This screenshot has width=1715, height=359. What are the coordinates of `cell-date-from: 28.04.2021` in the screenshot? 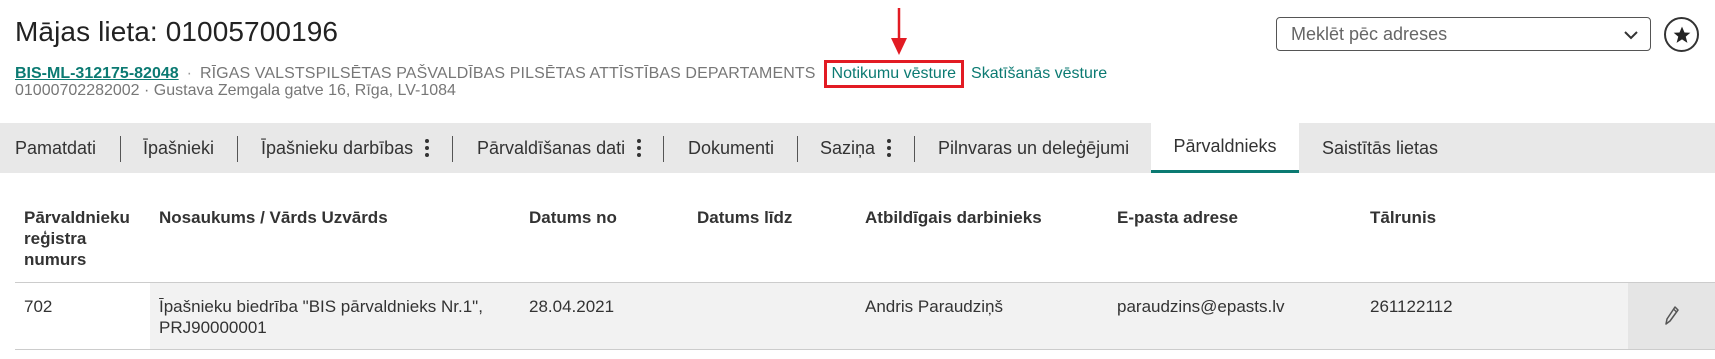 It's located at (572, 306).